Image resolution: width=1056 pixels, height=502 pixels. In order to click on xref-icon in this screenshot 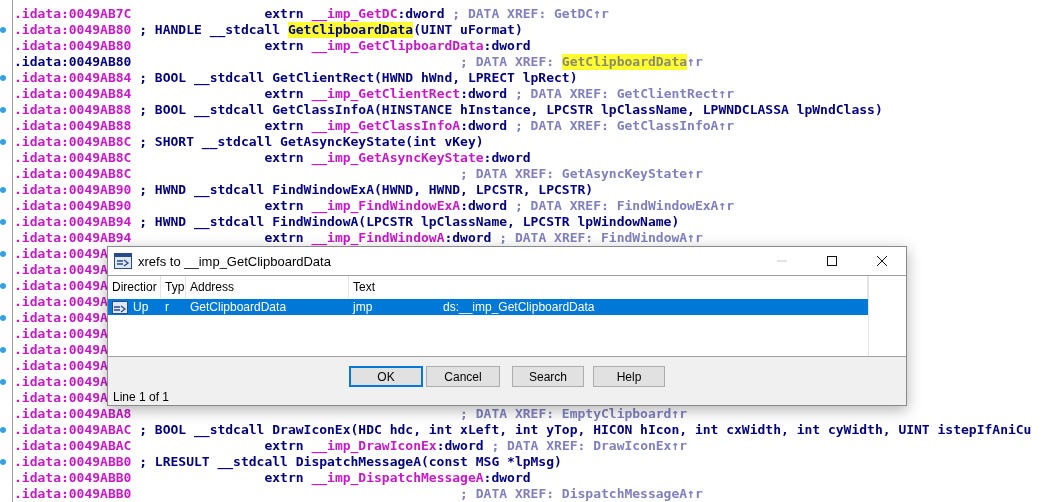, I will do `click(120, 307)`.